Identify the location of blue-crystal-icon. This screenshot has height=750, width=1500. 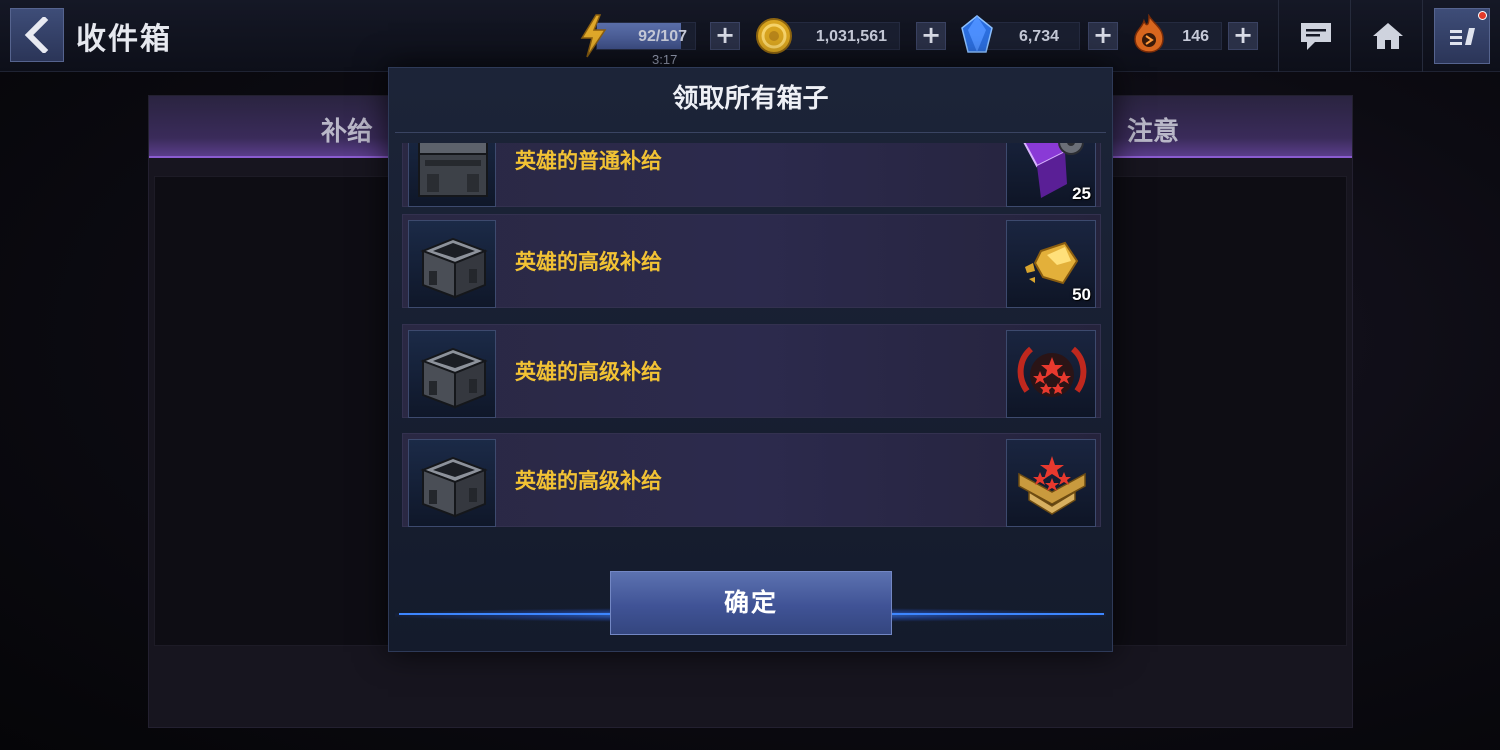
(977, 34).